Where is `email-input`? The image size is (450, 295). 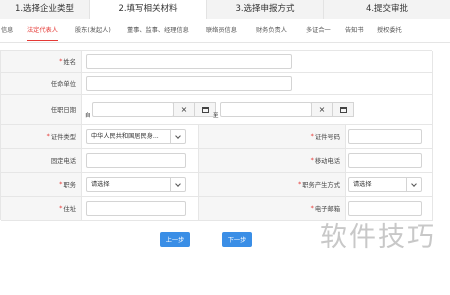 email-input is located at coordinates (385, 208).